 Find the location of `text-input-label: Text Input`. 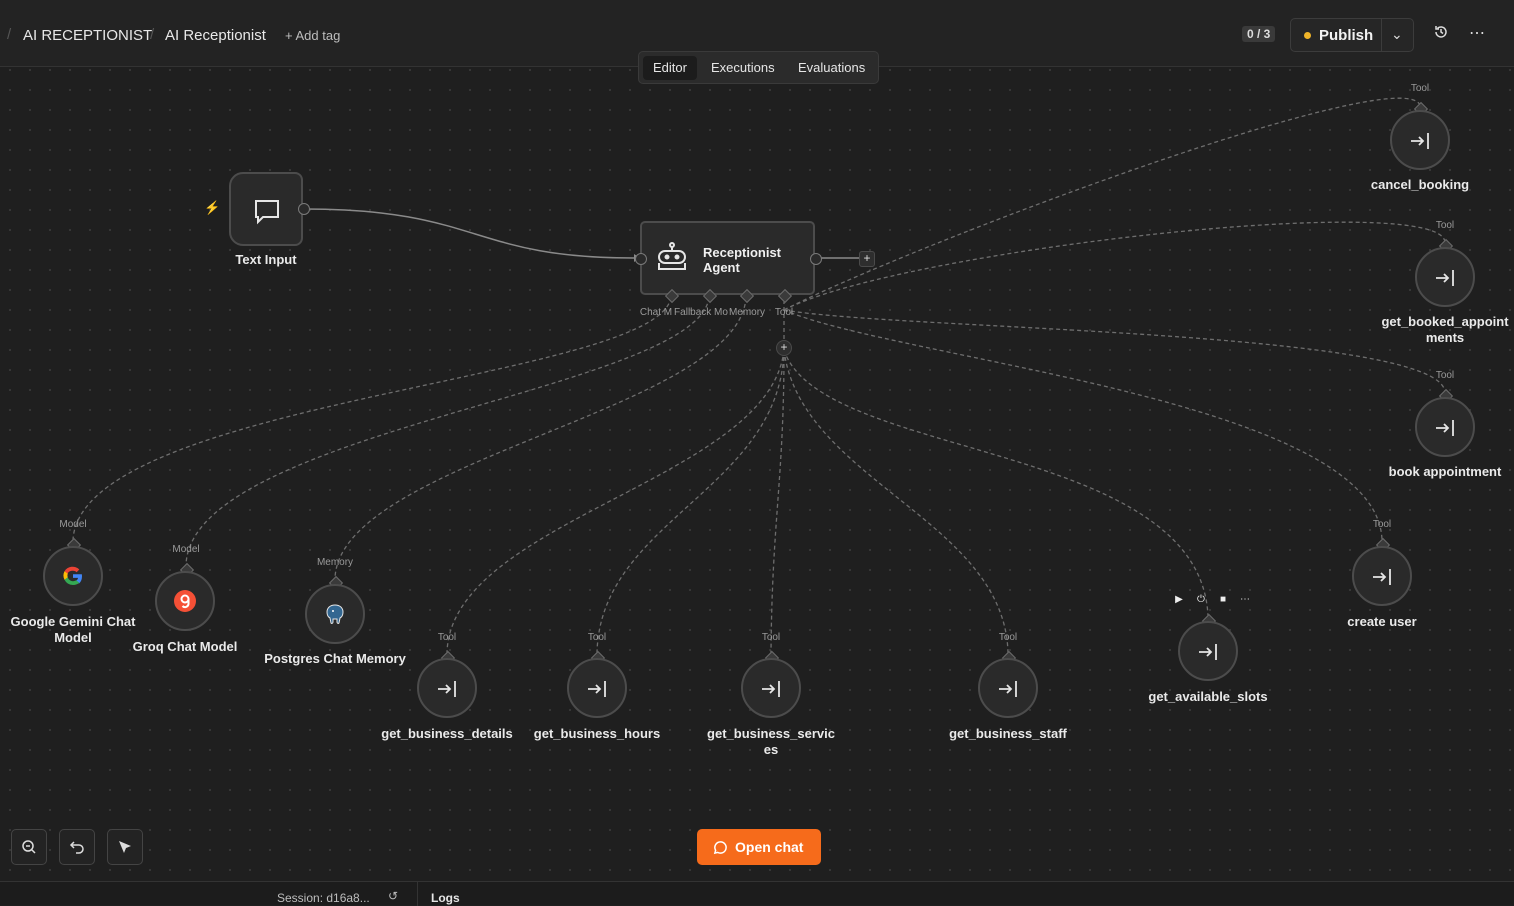

text-input-label: Text Input is located at coordinates (266, 259).